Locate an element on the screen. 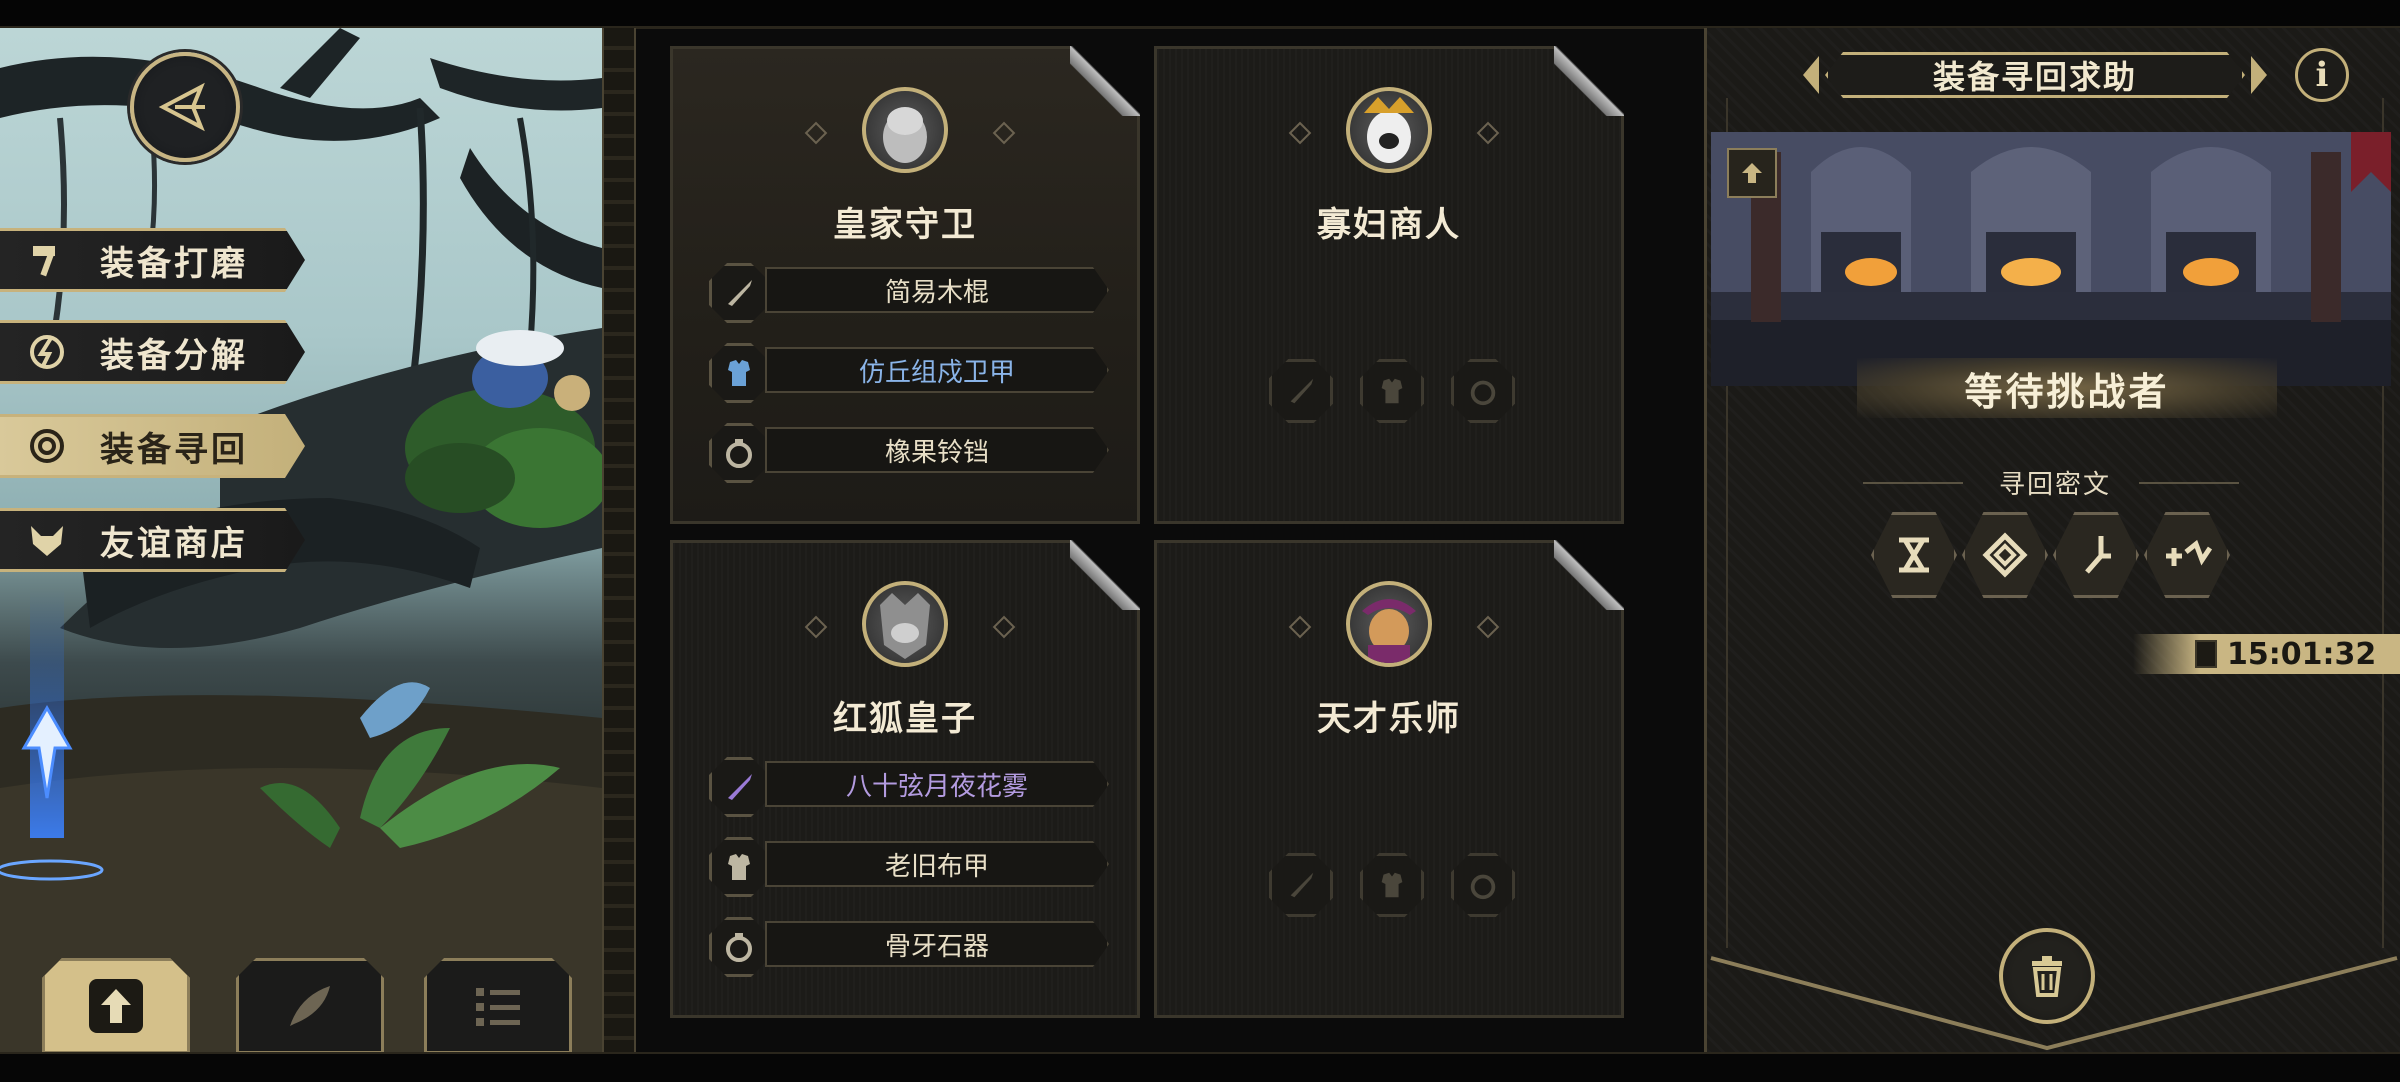 The width and height of the screenshot is (2400, 1082). equipment-slot: 简易木棍 is located at coordinates (909, 293).